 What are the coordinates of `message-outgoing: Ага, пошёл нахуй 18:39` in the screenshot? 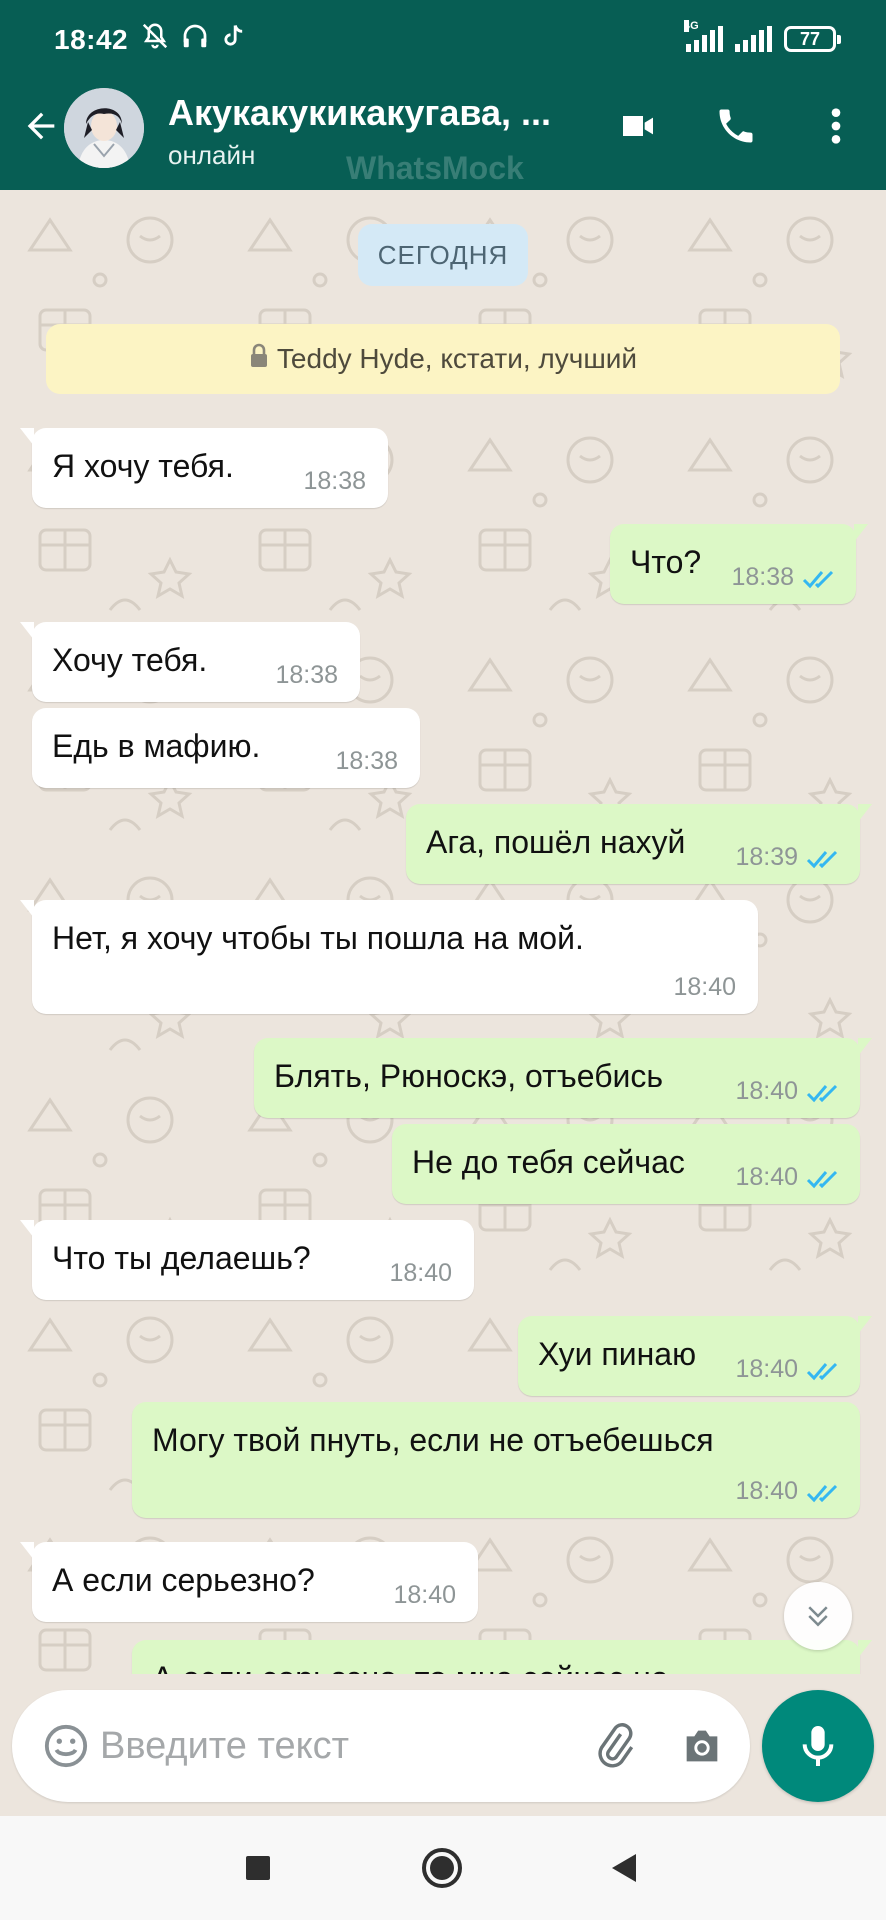 It's located at (639, 844).